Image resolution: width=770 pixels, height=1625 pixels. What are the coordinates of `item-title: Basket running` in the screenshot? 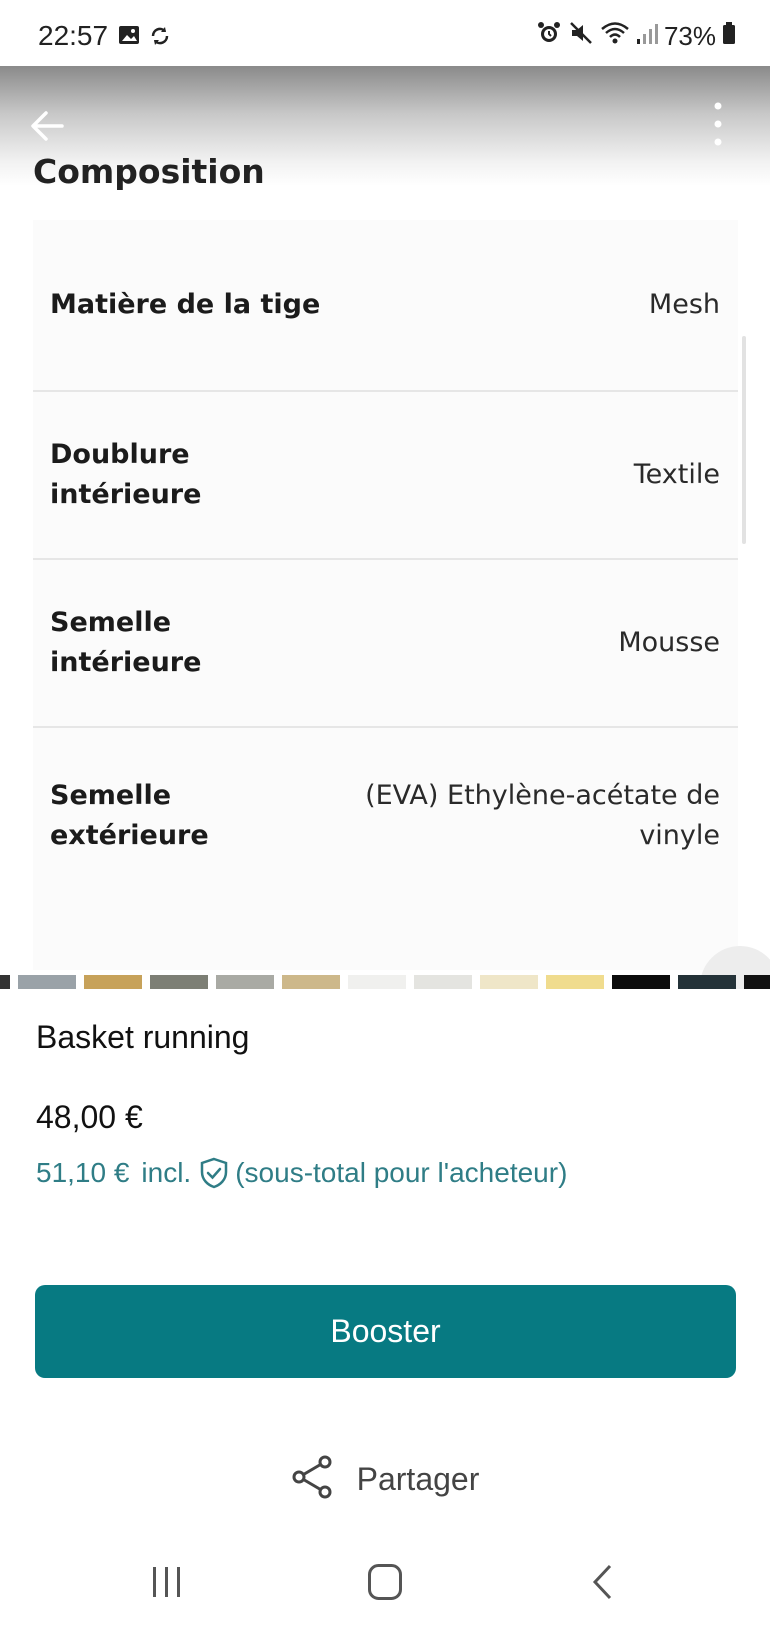 It's located at (143, 1037).